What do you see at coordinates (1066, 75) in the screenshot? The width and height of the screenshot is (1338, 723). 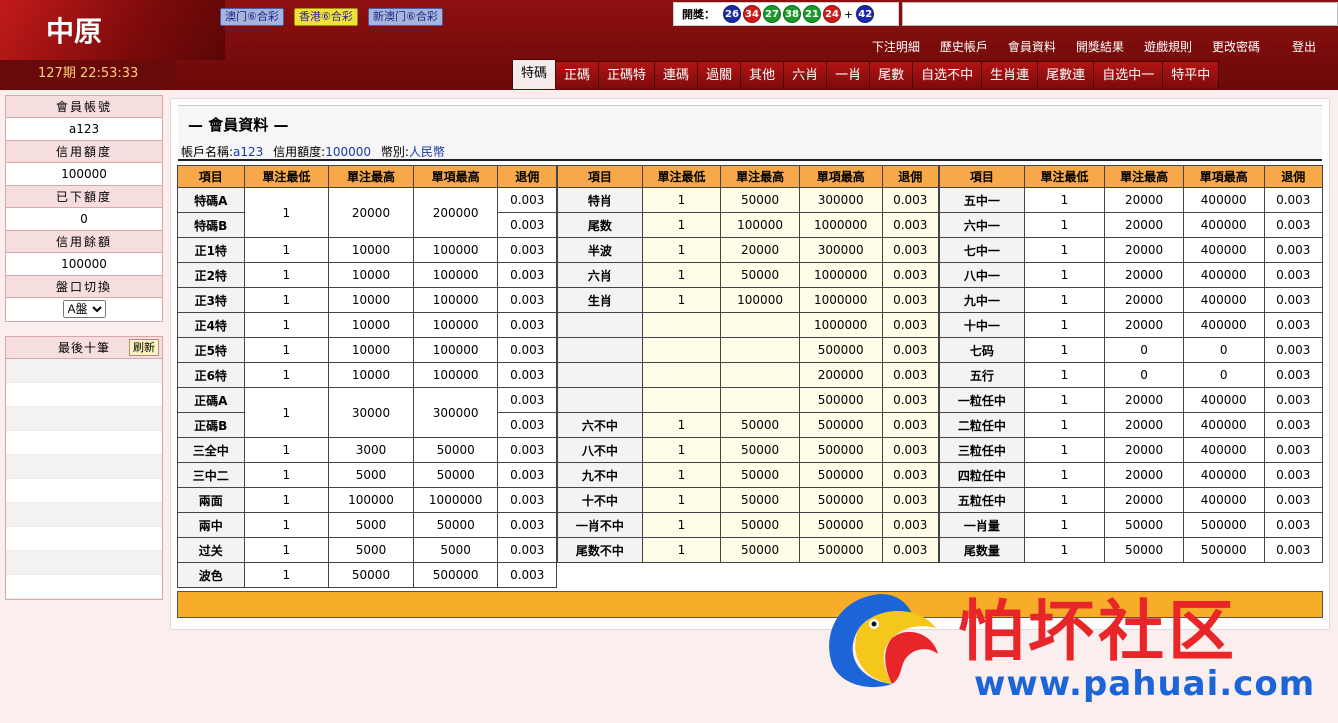 I see `tab-11: 尾數連` at bounding box center [1066, 75].